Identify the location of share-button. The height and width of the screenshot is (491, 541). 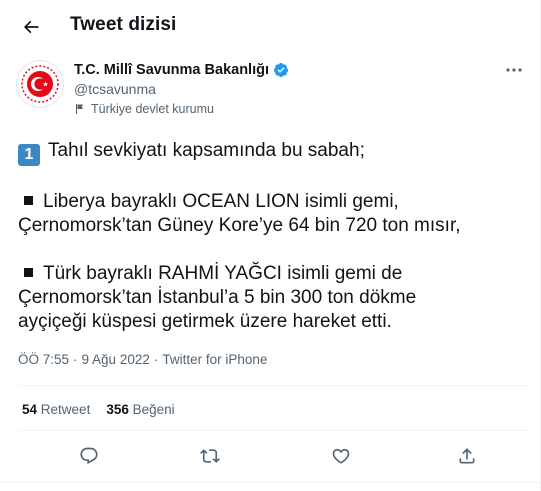
(467, 456).